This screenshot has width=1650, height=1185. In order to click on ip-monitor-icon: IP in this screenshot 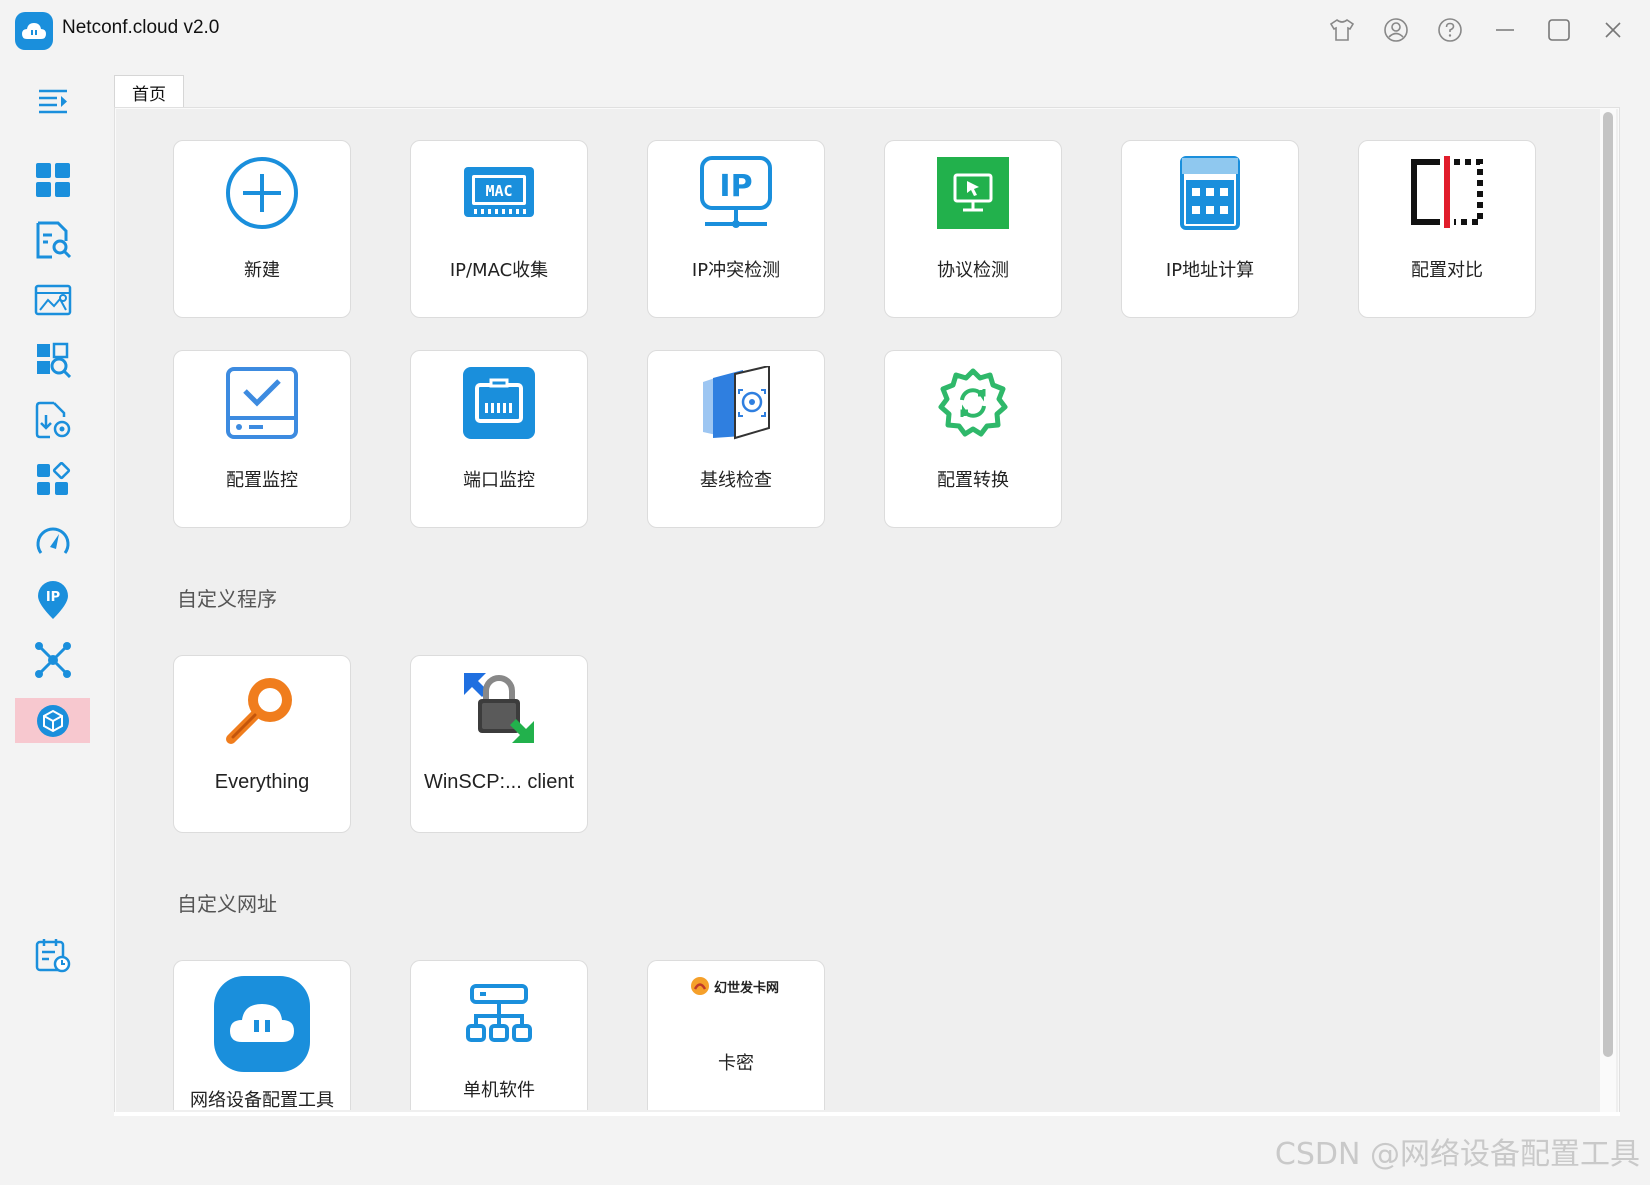, I will do `click(736, 193)`.